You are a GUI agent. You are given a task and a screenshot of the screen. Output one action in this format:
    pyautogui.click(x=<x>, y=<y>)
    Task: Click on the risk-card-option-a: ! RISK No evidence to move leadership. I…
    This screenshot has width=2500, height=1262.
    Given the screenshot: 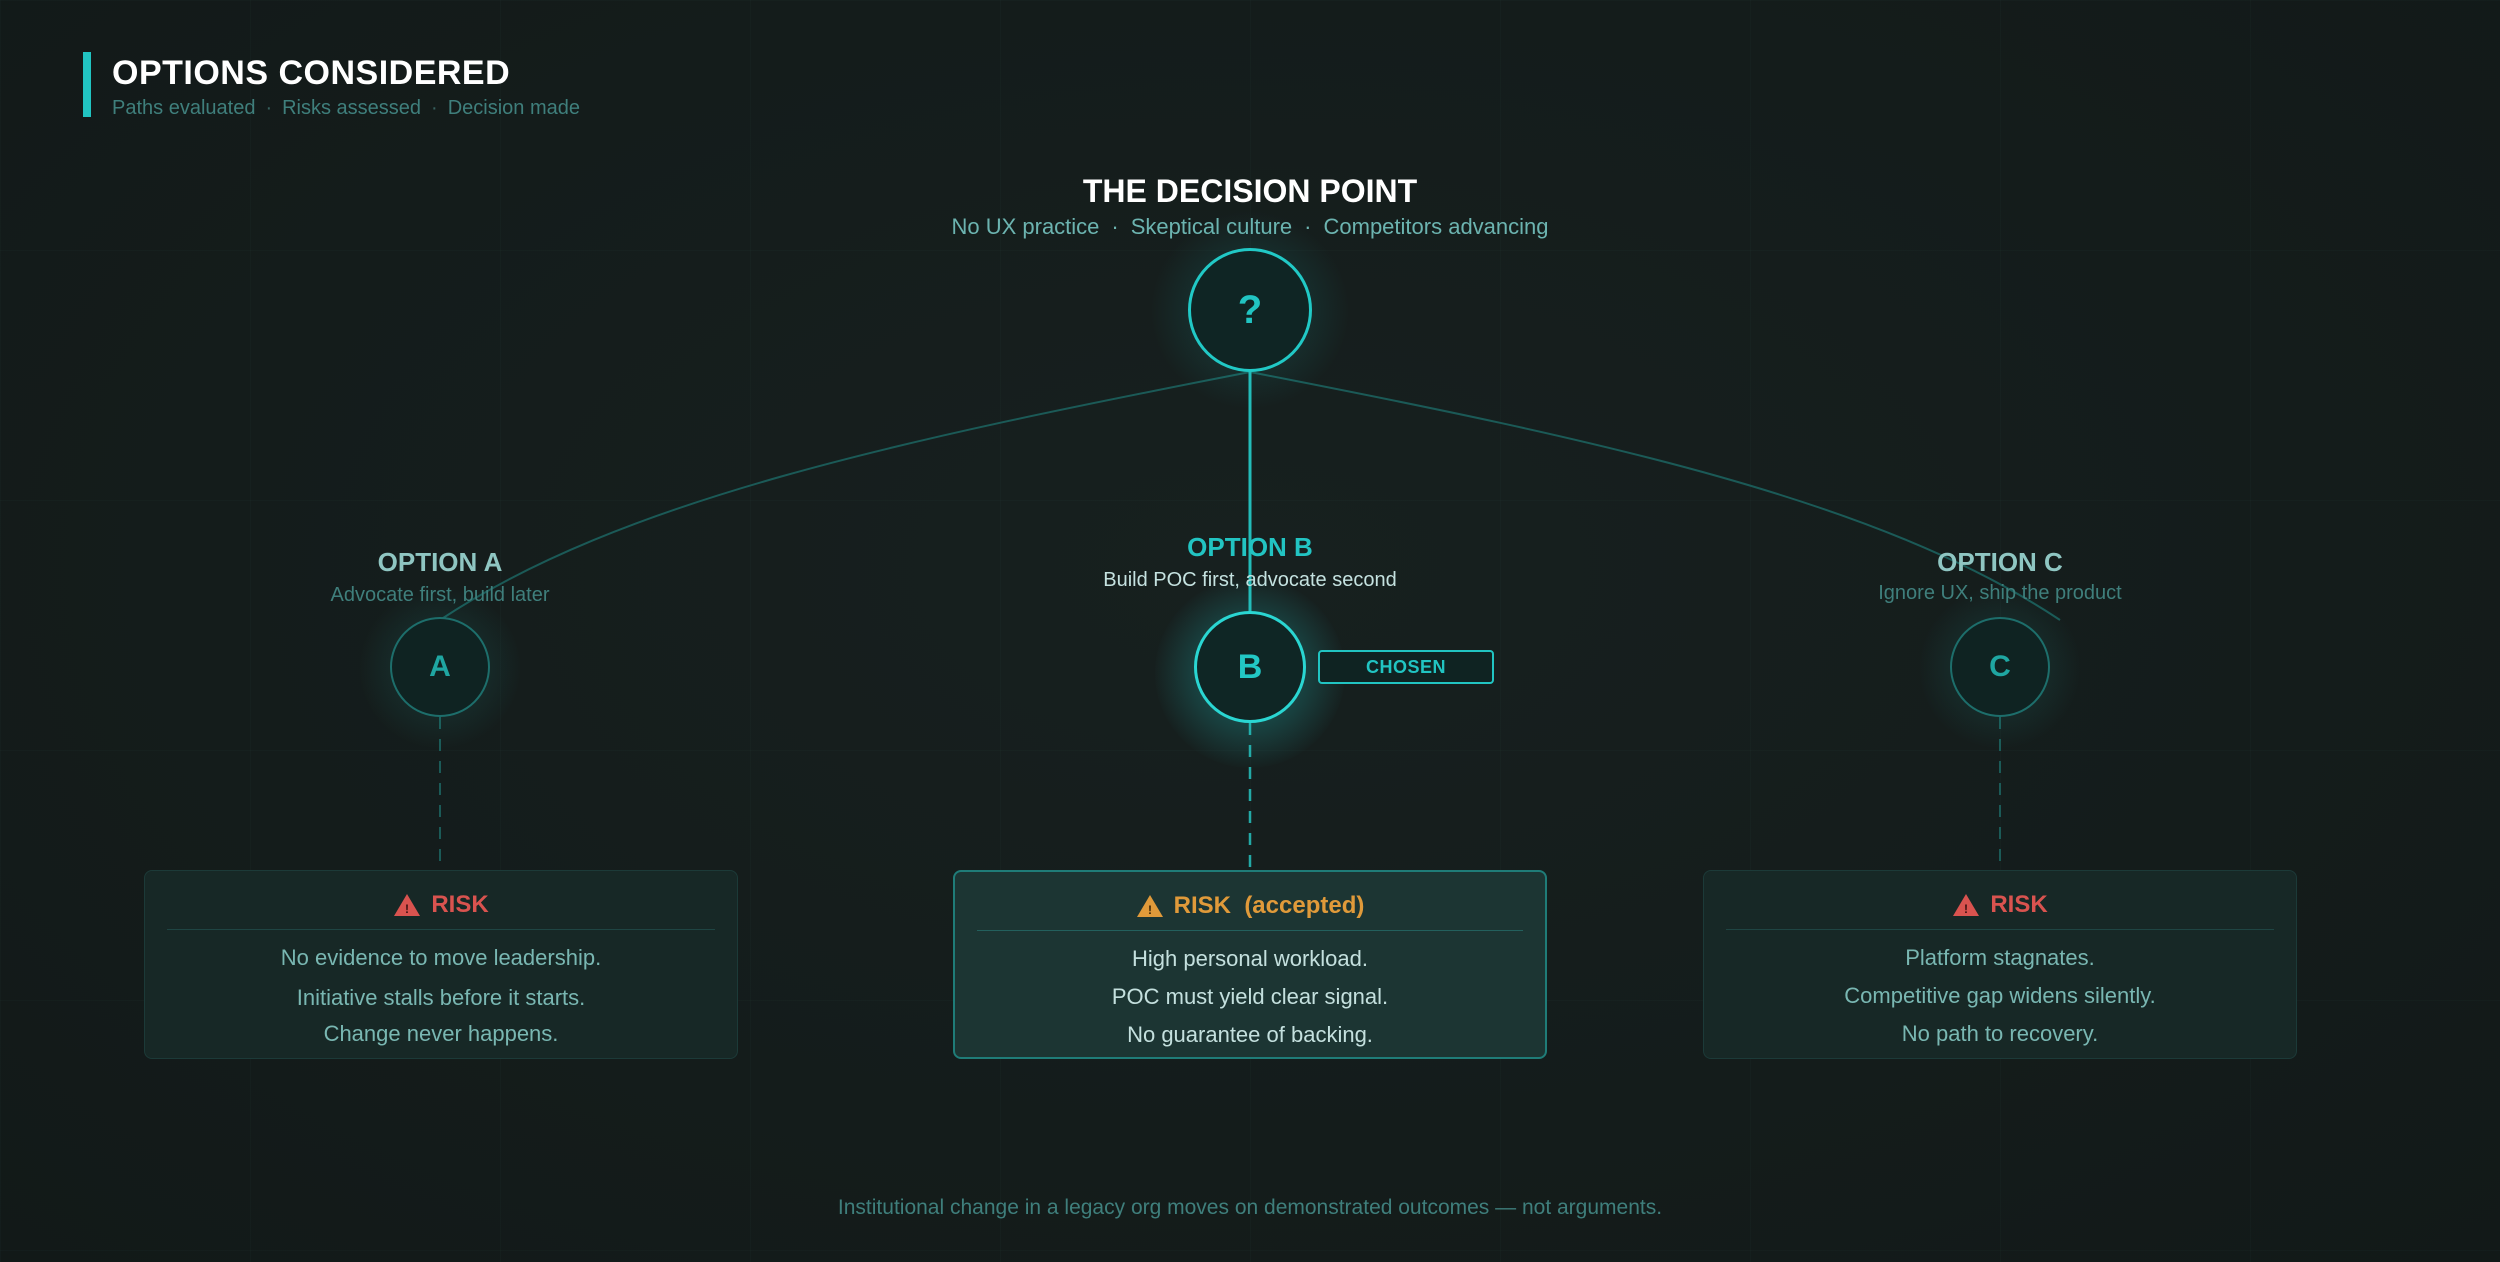 What is the action you would take?
    pyautogui.click(x=441, y=964)
    